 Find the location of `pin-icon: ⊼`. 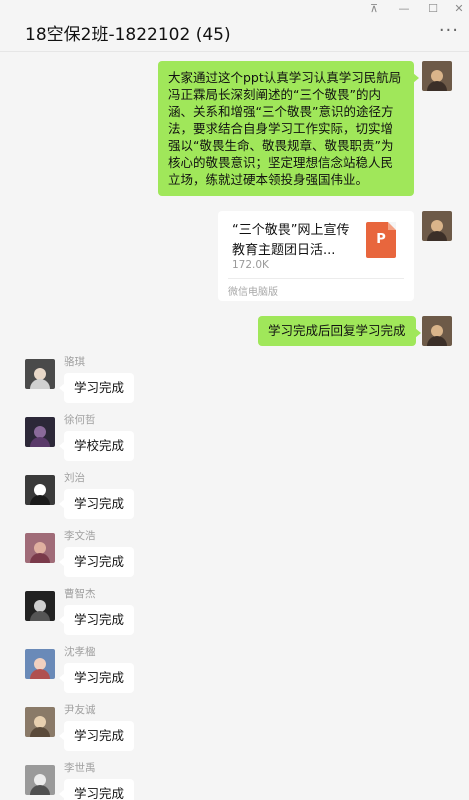

pin-icon: ⊼ is located at coordinates (374, 9).